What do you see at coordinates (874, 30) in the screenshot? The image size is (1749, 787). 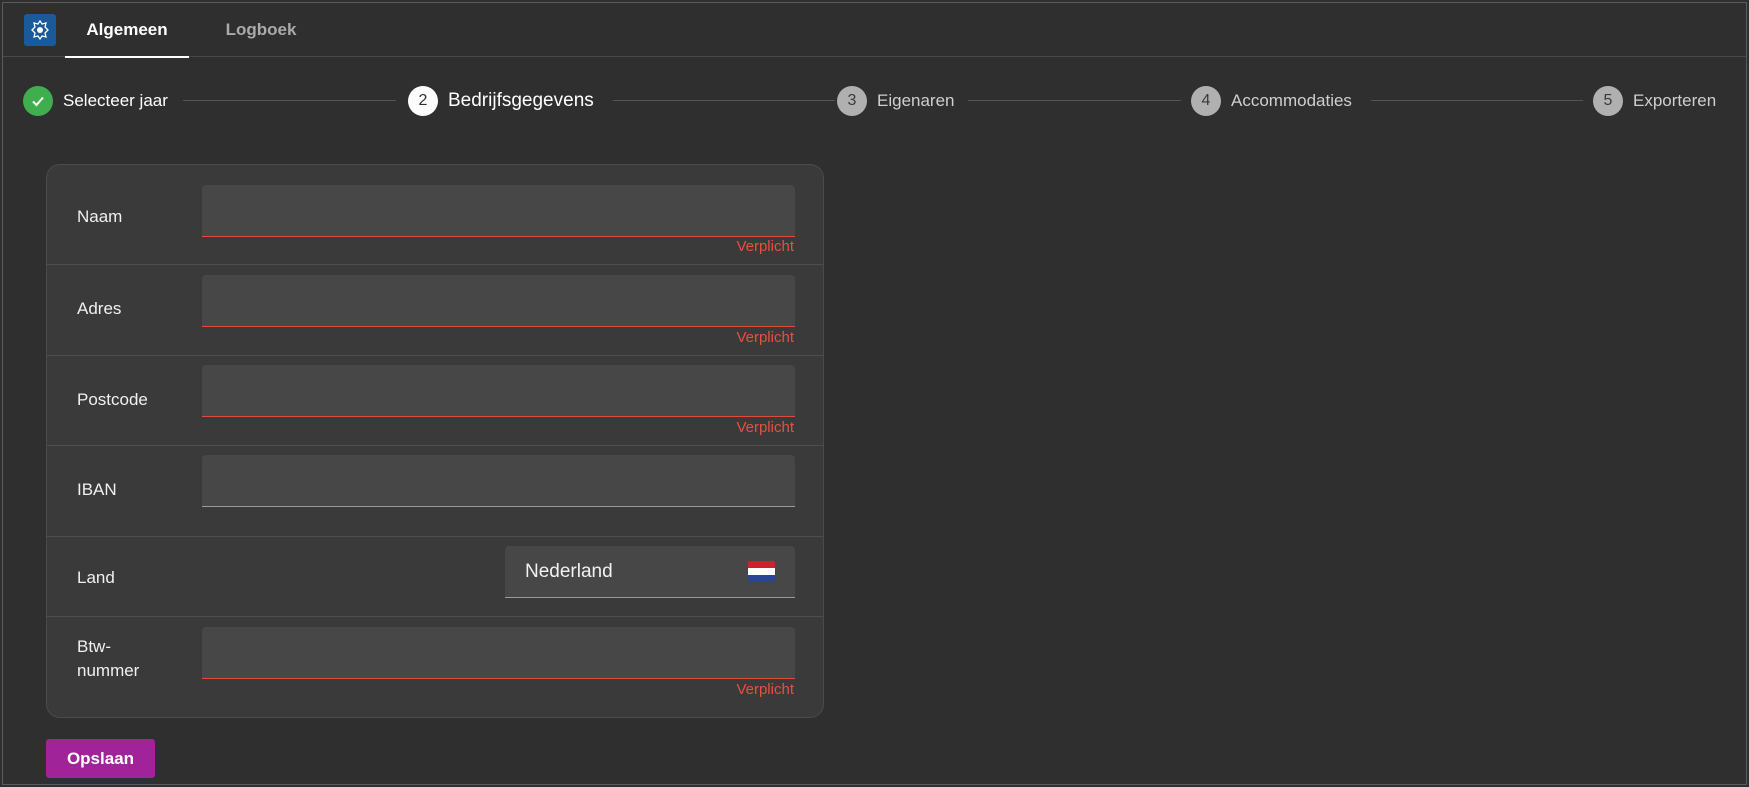 I see `top-navigation: Algemeen Logboek` at bounding box center [874, 30].